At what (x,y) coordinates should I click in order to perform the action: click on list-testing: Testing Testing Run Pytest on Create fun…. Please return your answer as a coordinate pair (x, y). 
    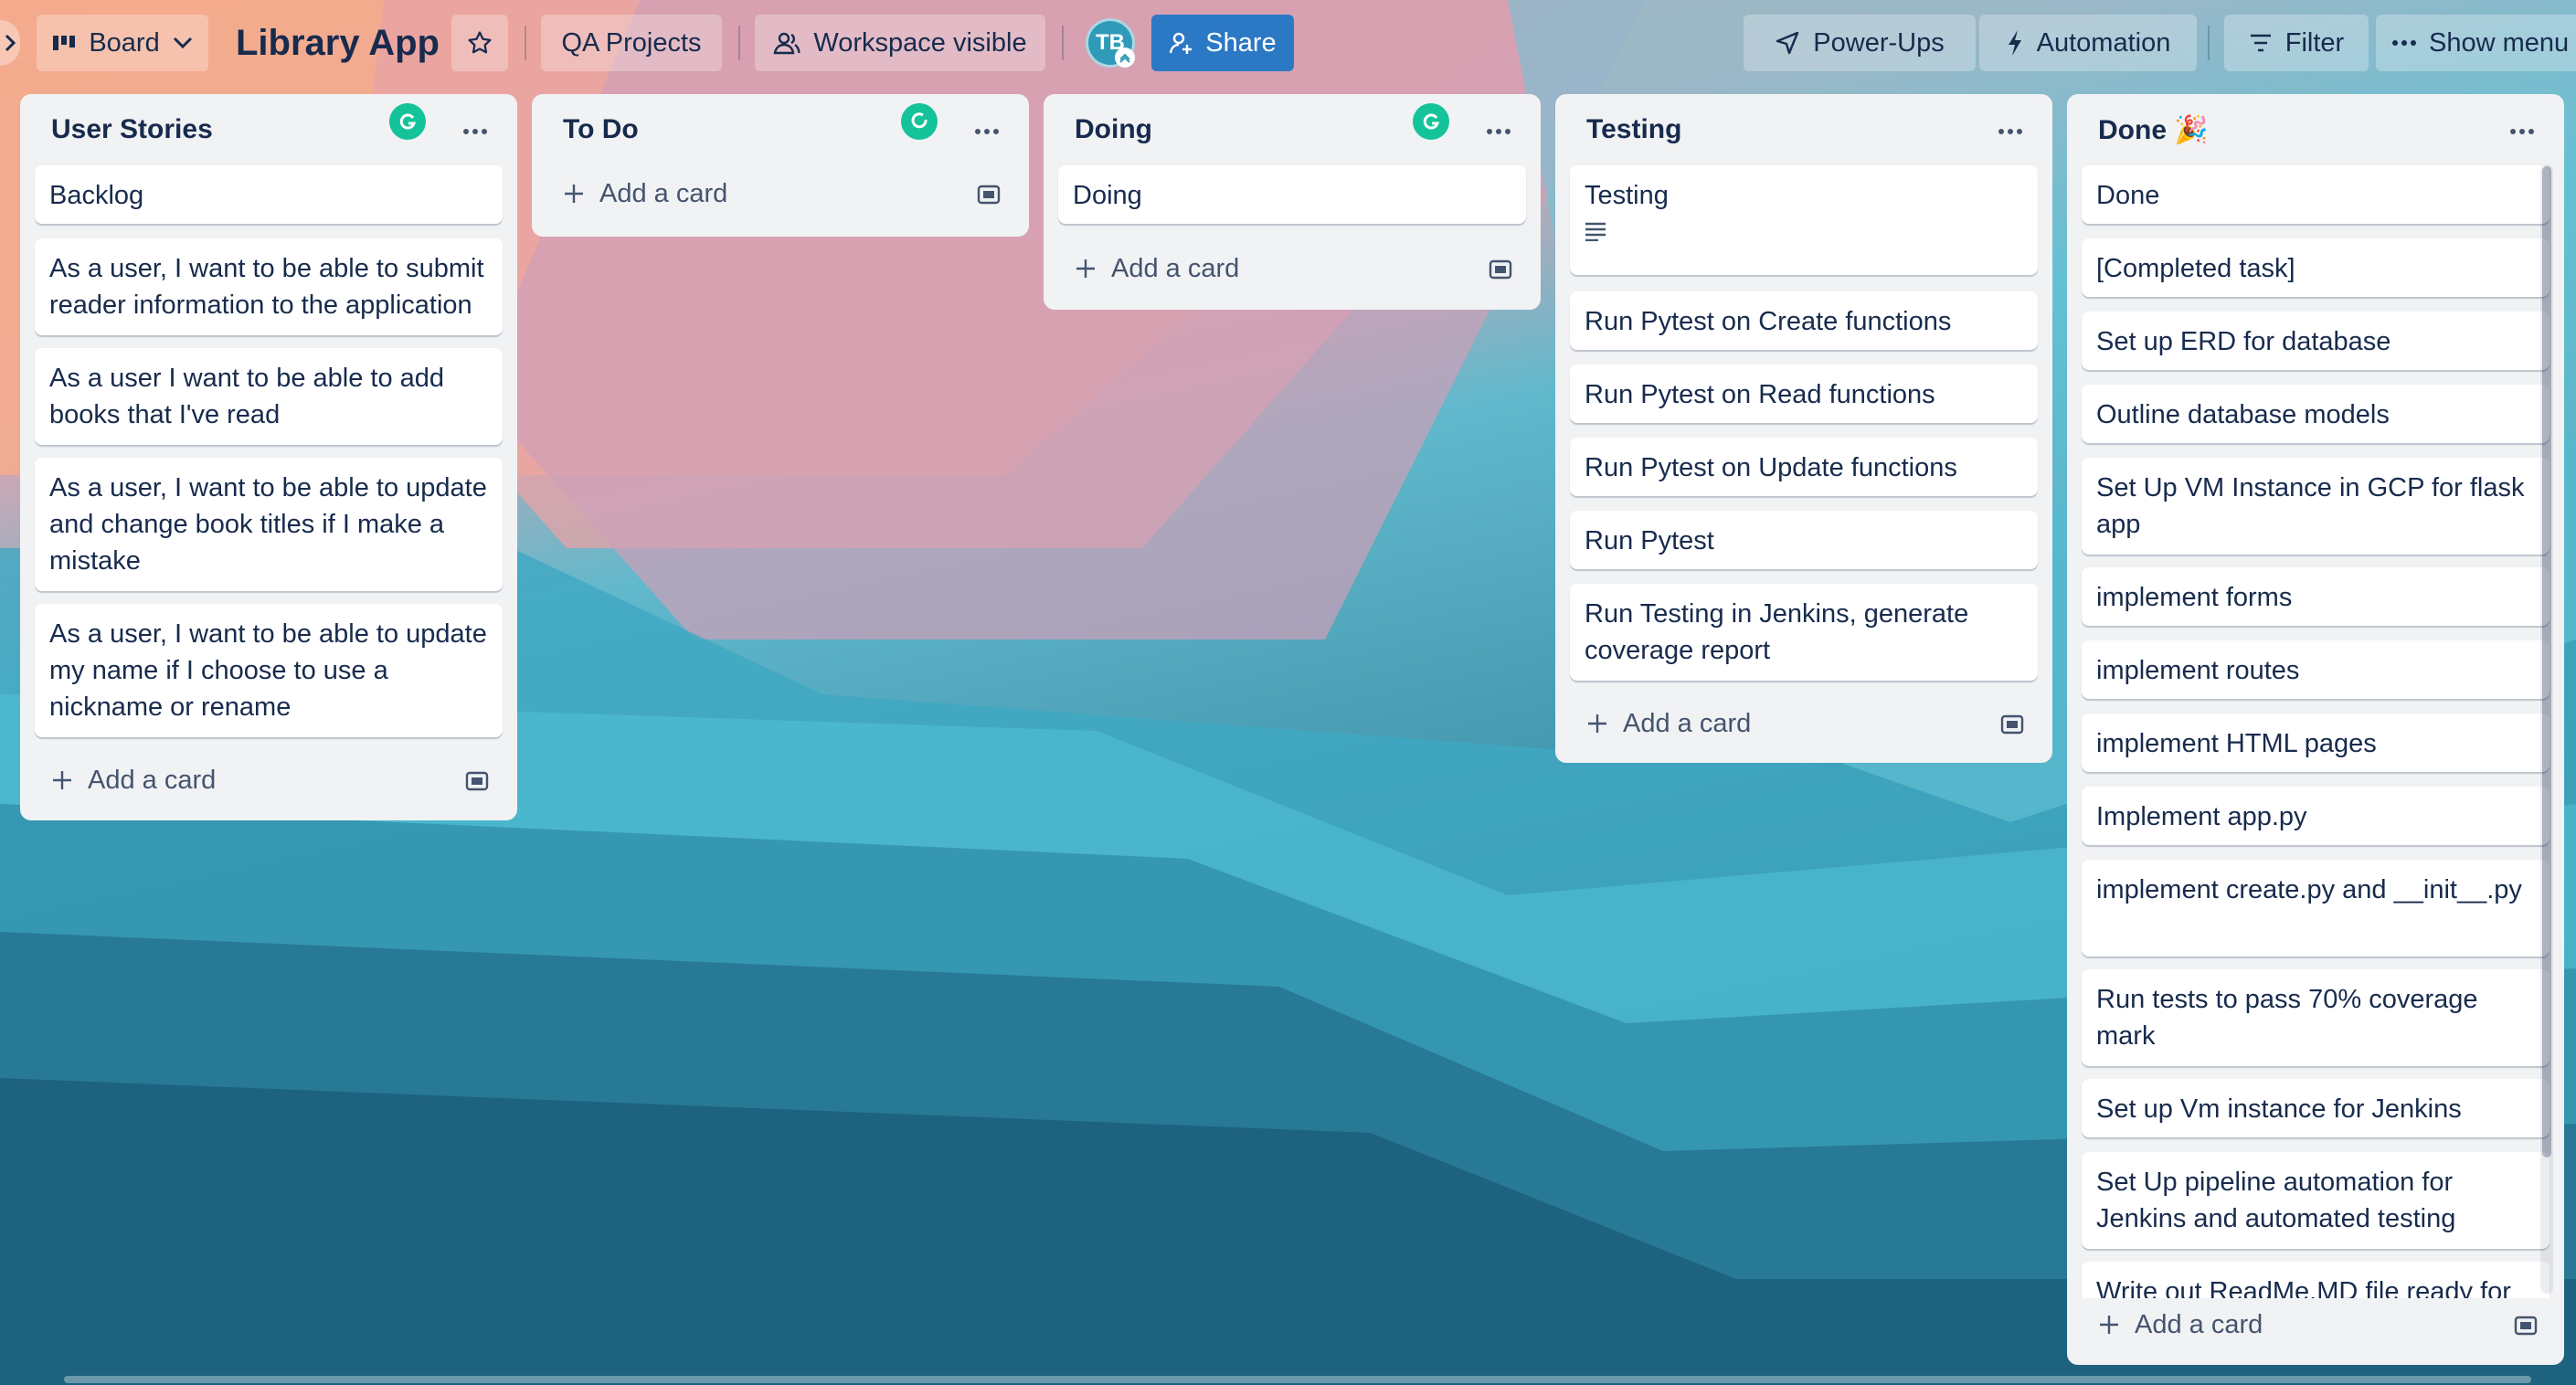
    Looking at the image, I should click on (1803, 428).